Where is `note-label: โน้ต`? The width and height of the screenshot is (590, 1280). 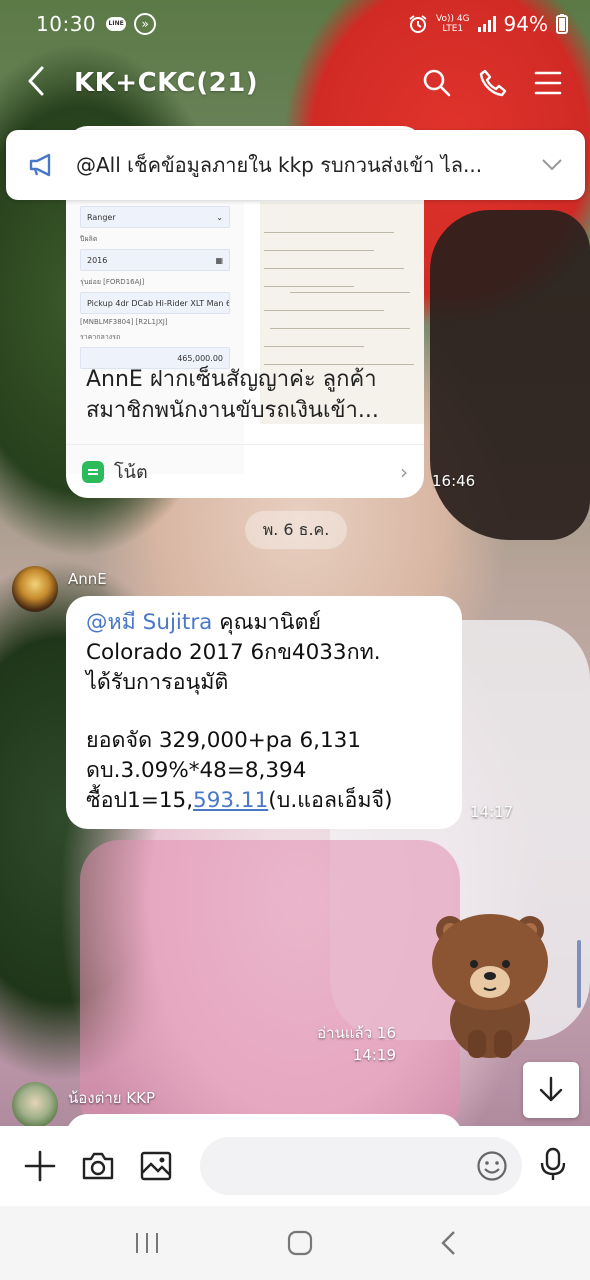 note-label: โน้ต is located at coordinates (131, 472).